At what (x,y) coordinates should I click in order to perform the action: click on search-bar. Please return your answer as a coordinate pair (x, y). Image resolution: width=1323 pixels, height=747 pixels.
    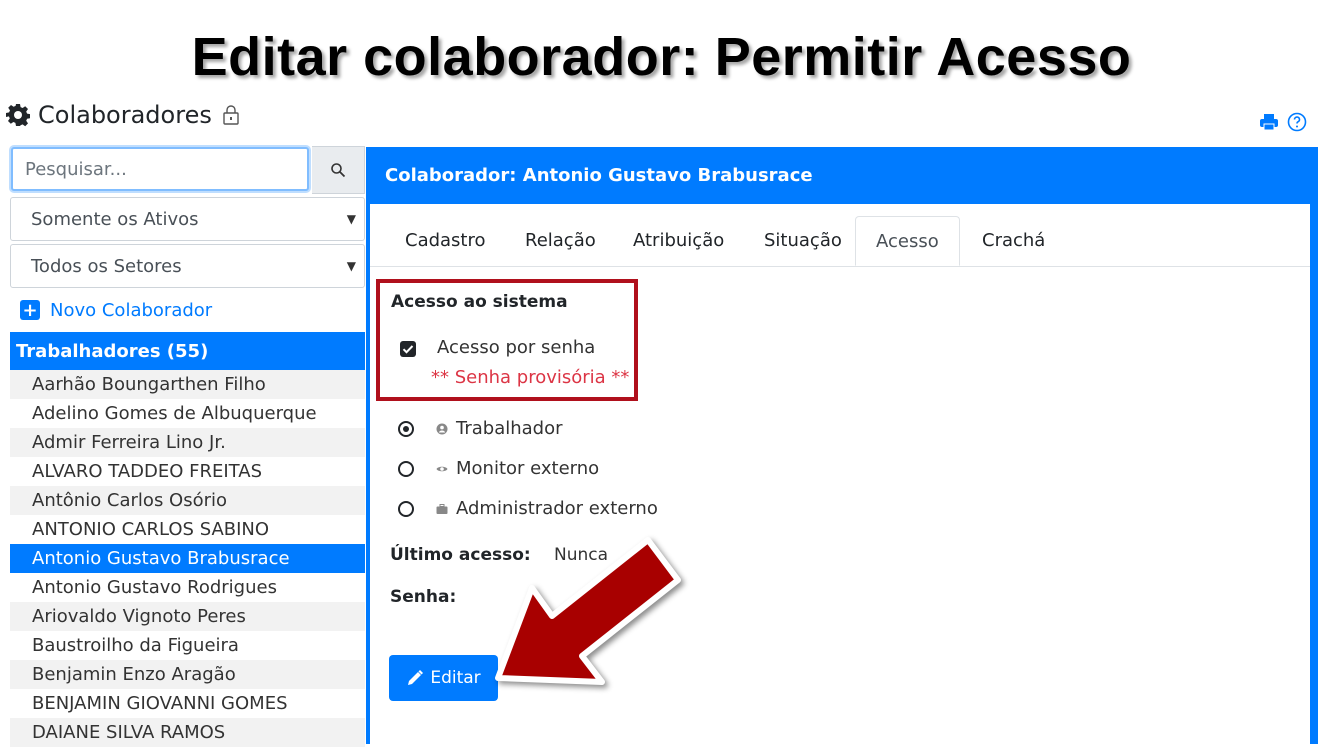
    Looking at the image, I should click on (187, 170).